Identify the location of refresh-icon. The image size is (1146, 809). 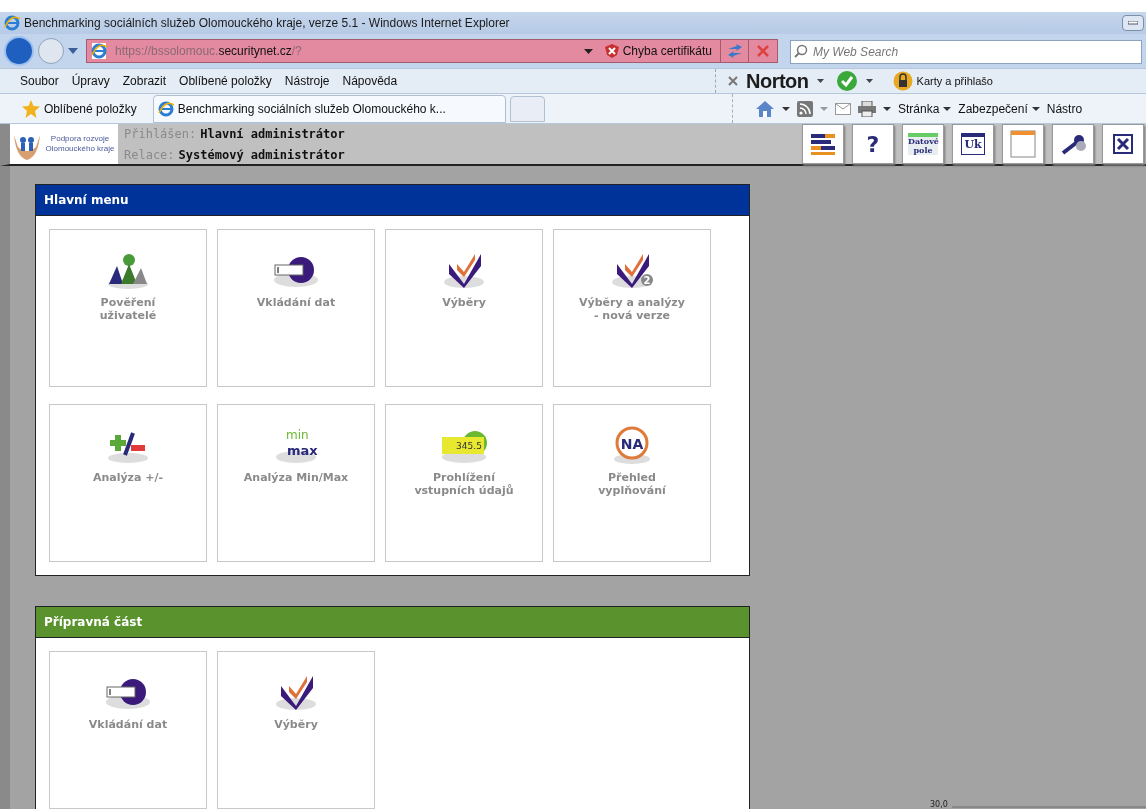
(734, 51).